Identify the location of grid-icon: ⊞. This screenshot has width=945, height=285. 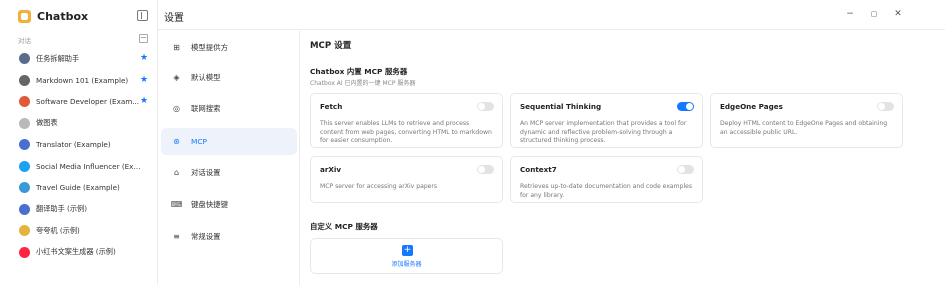
(176, 47).